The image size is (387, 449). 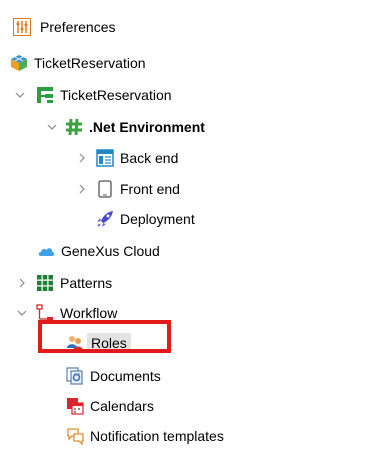 I want to click on tree-item-label: Notification templates, so click(x=157, y=436).